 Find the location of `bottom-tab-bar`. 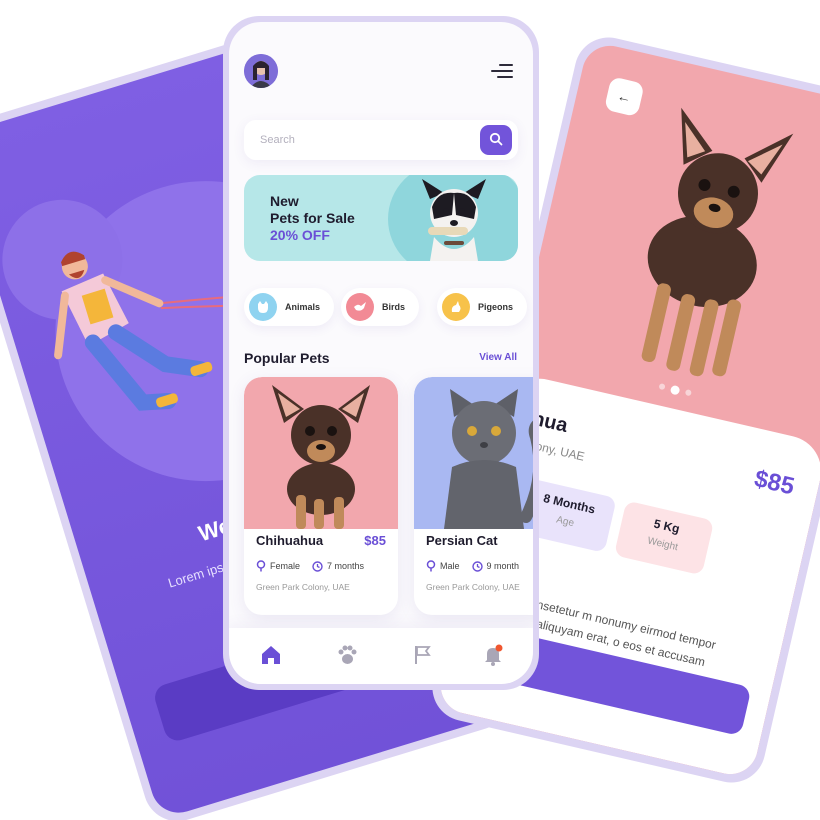

bottom-tab-bar is located at coordinates (381, 656).